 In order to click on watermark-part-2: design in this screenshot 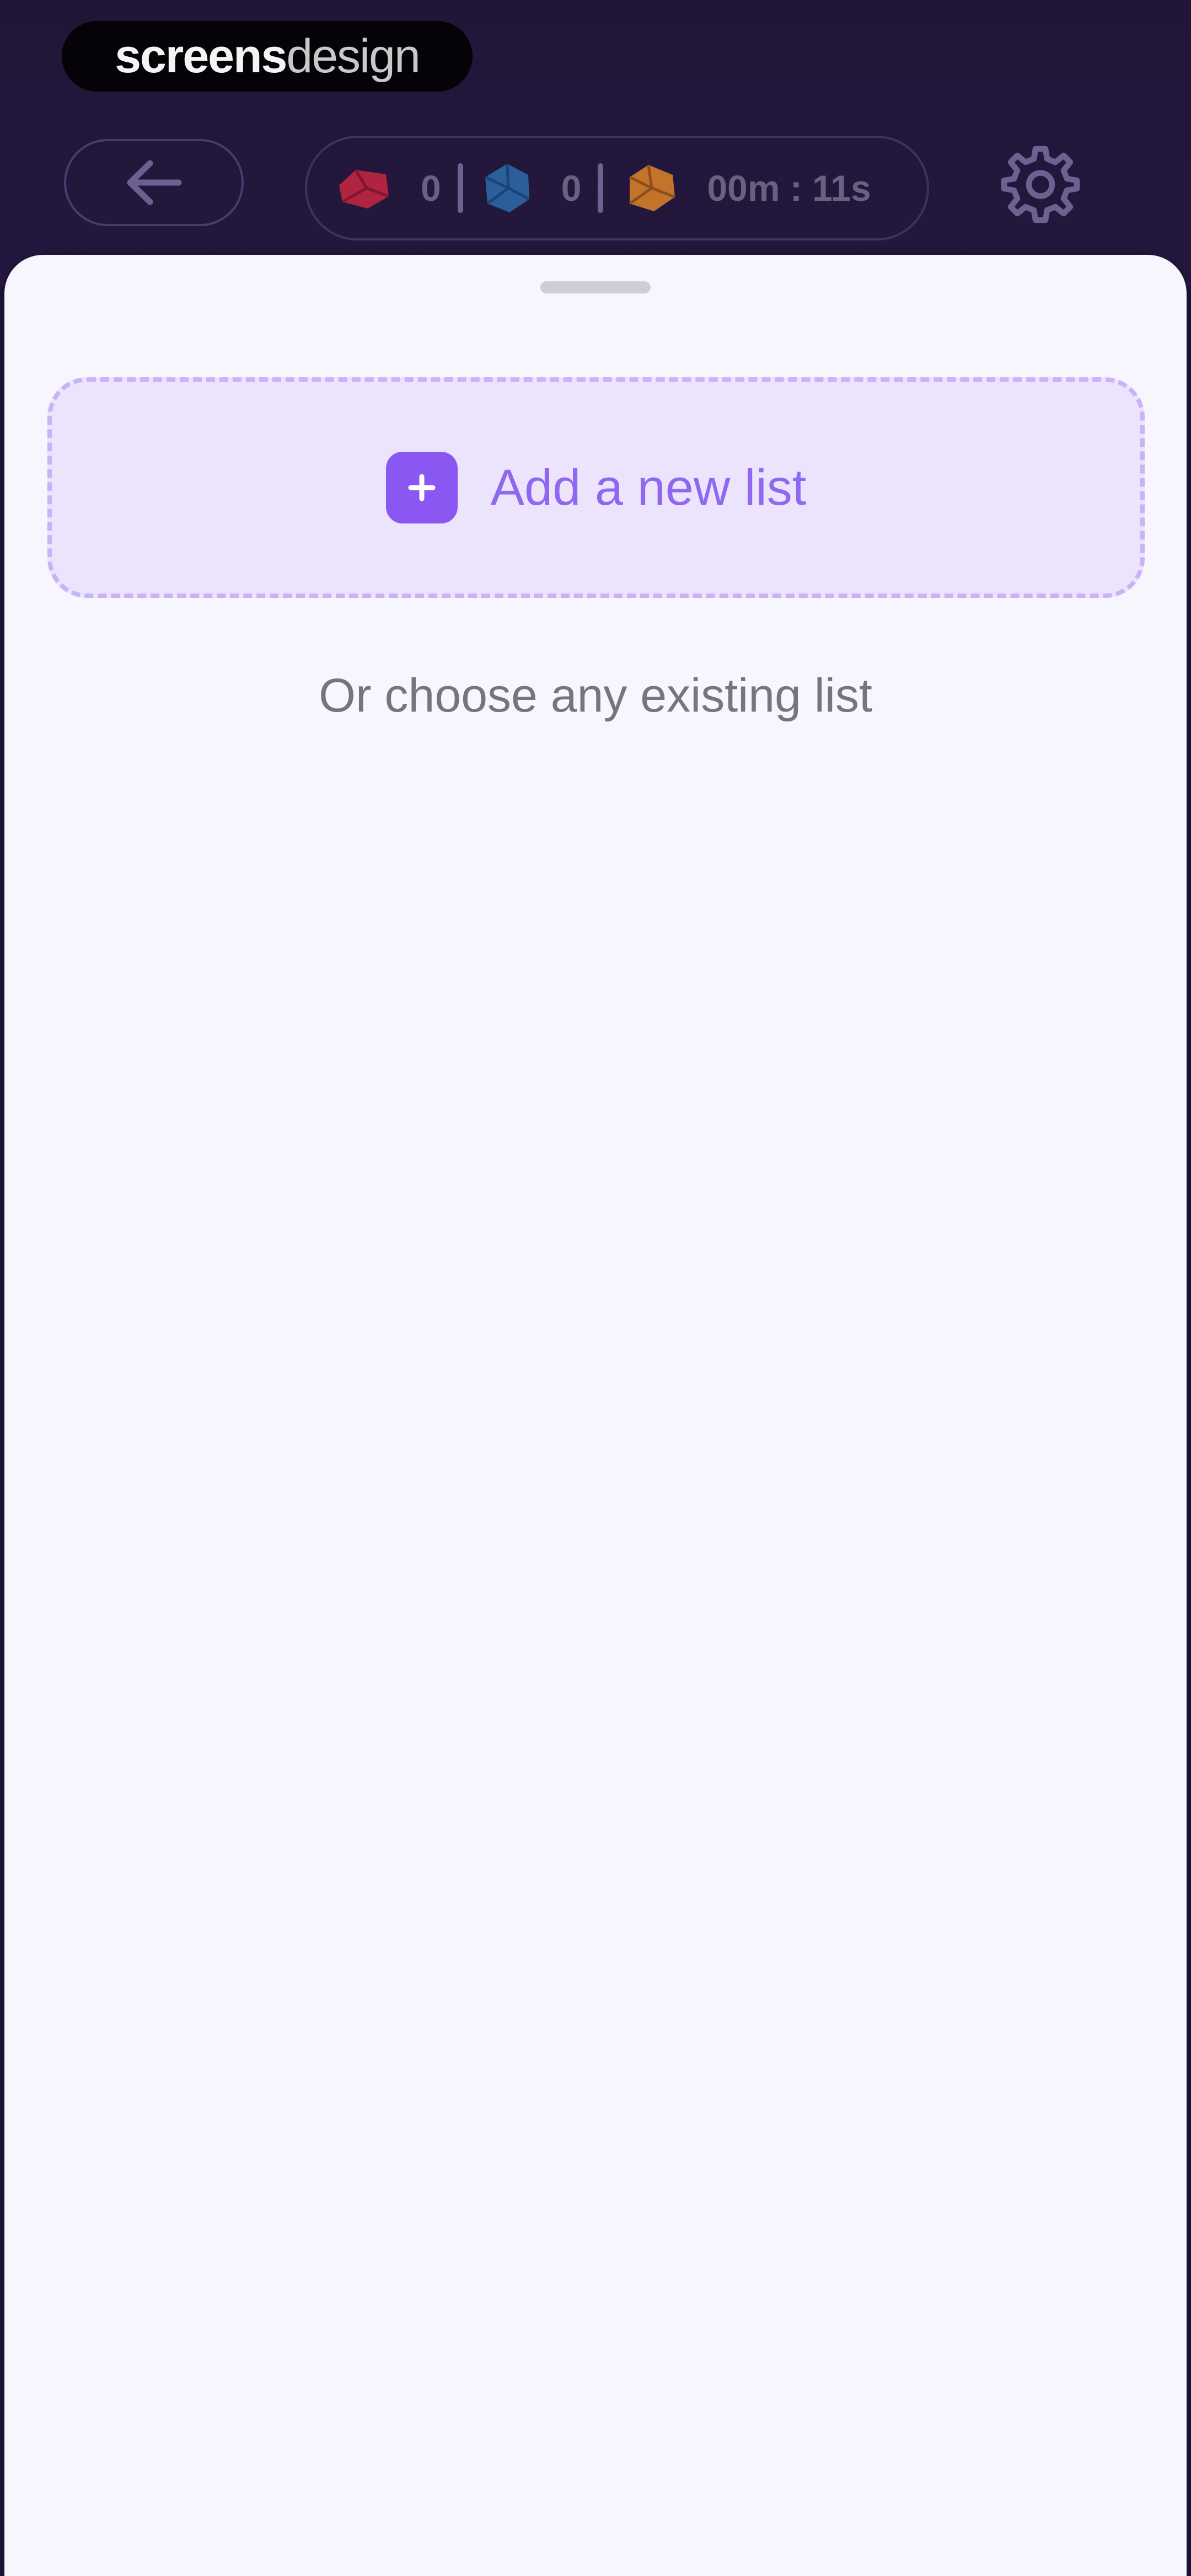, I will do `click(353, 56)`.